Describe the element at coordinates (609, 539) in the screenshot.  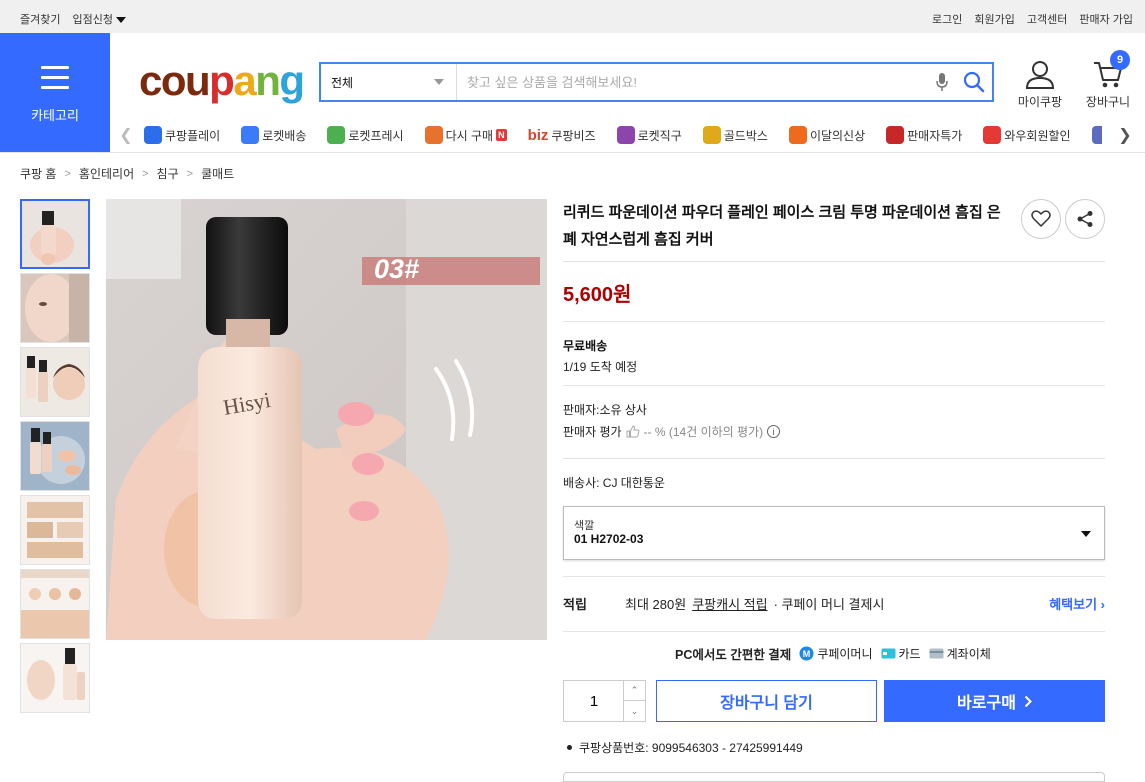
I see `option-value: 01 H2702-03` at that location.